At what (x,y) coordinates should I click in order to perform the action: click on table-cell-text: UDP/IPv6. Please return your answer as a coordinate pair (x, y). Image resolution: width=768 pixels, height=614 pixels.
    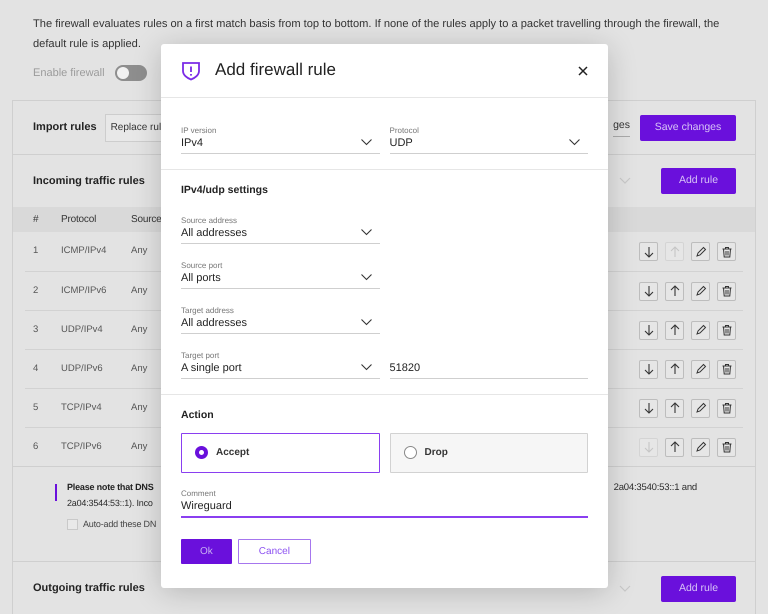
    Looking at the image, I should click on (82, 369).